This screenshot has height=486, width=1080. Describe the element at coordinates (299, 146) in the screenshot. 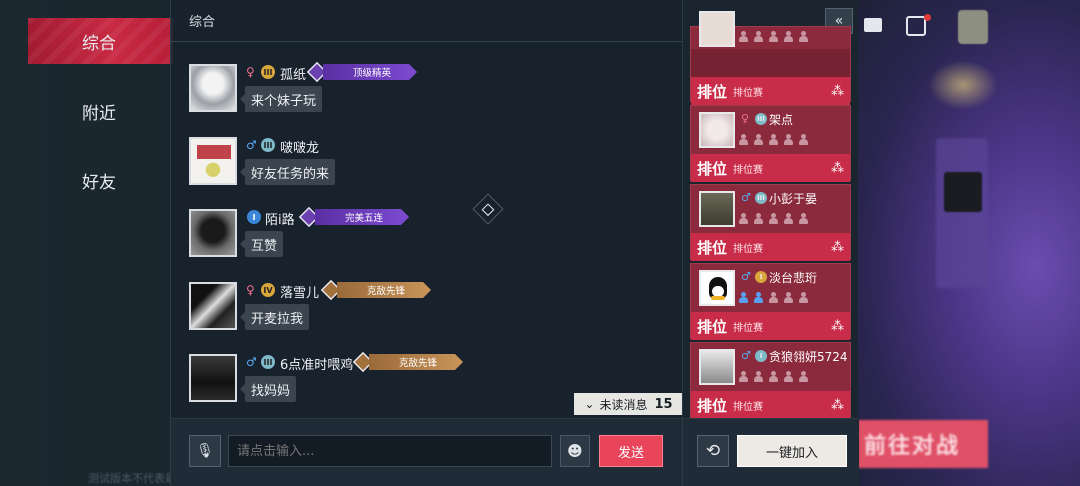

I see `username: 啵啵龙` at that location.